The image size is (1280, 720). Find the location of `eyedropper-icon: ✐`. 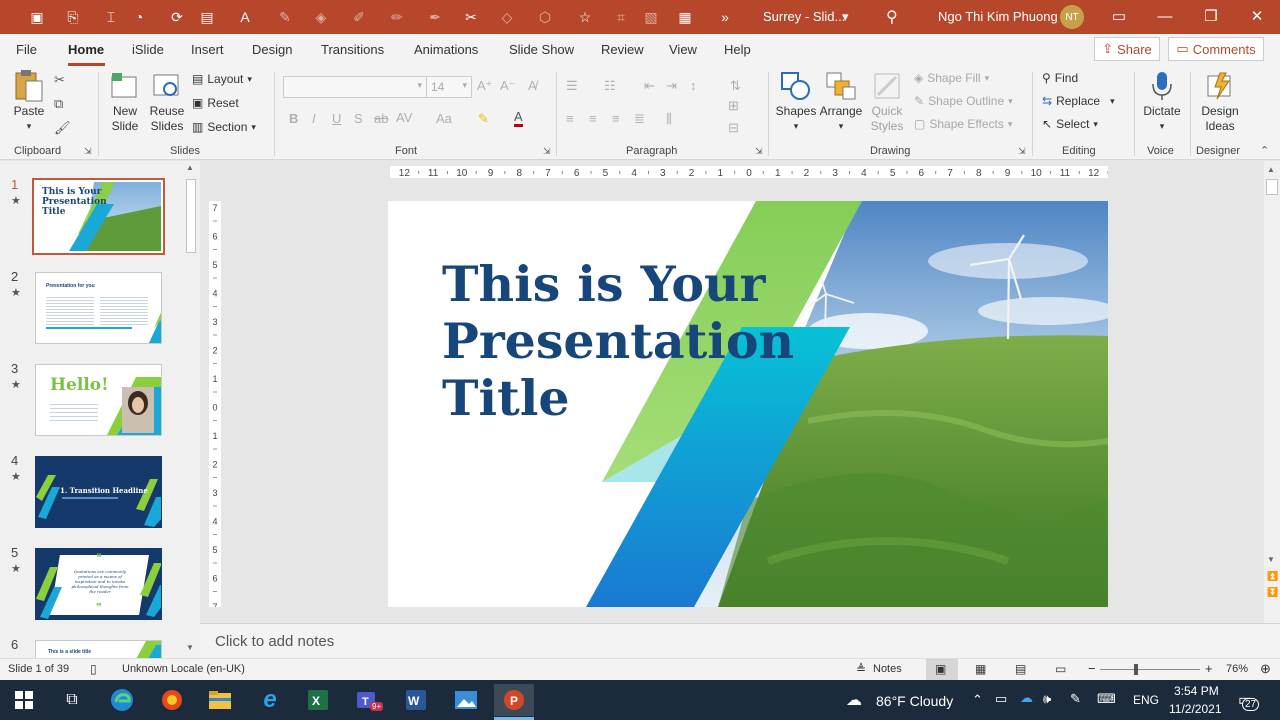

eyedropper-icon: ✐ is located at coordinates (359, 17).